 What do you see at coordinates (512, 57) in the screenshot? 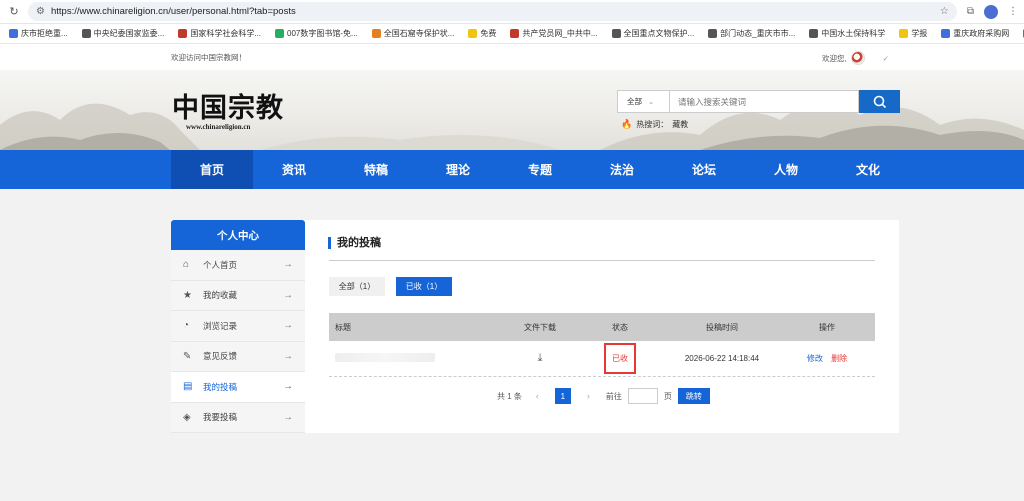
I see `site-top-strip: 欢迎访问中国宗教网！ 欢迎您, ✓` at bounding box center [512, 57].